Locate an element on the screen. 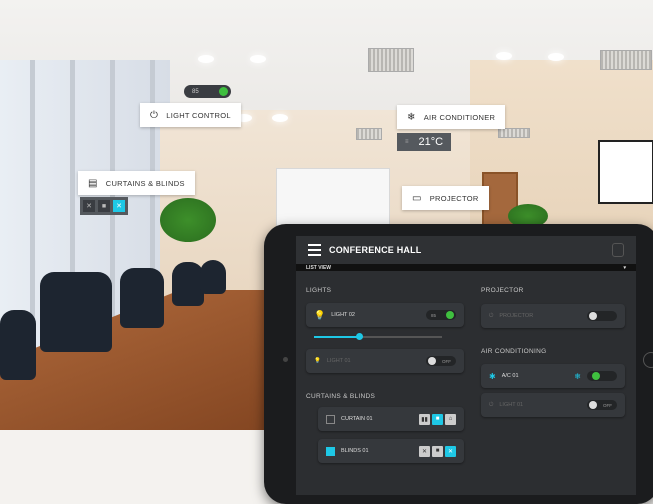  section-ac-title: AIR CONDITIONING is located at coordinates (514, 351).